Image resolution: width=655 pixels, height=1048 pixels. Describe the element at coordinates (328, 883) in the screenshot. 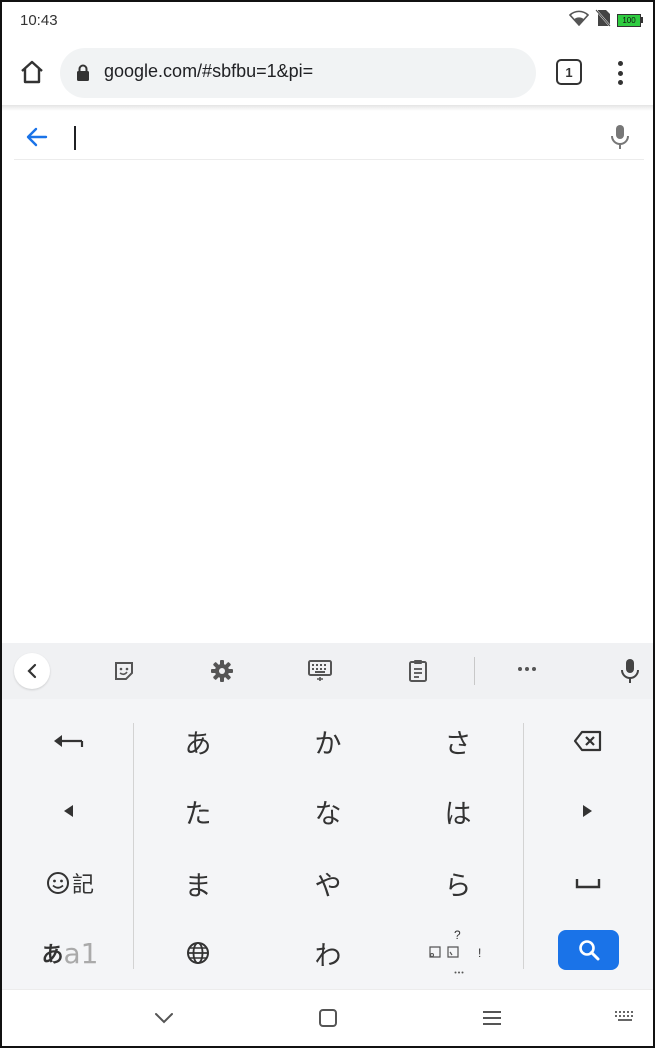

I see `key-ya: や` at that location.